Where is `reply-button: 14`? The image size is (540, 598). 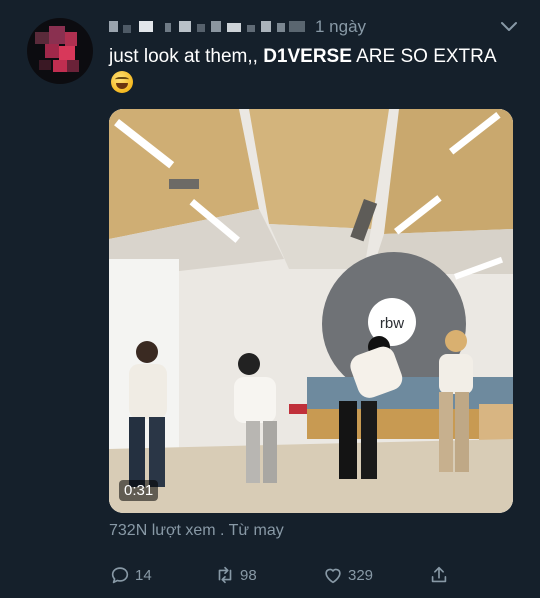
reply-button: 14 is located at coordinates (130, 575).